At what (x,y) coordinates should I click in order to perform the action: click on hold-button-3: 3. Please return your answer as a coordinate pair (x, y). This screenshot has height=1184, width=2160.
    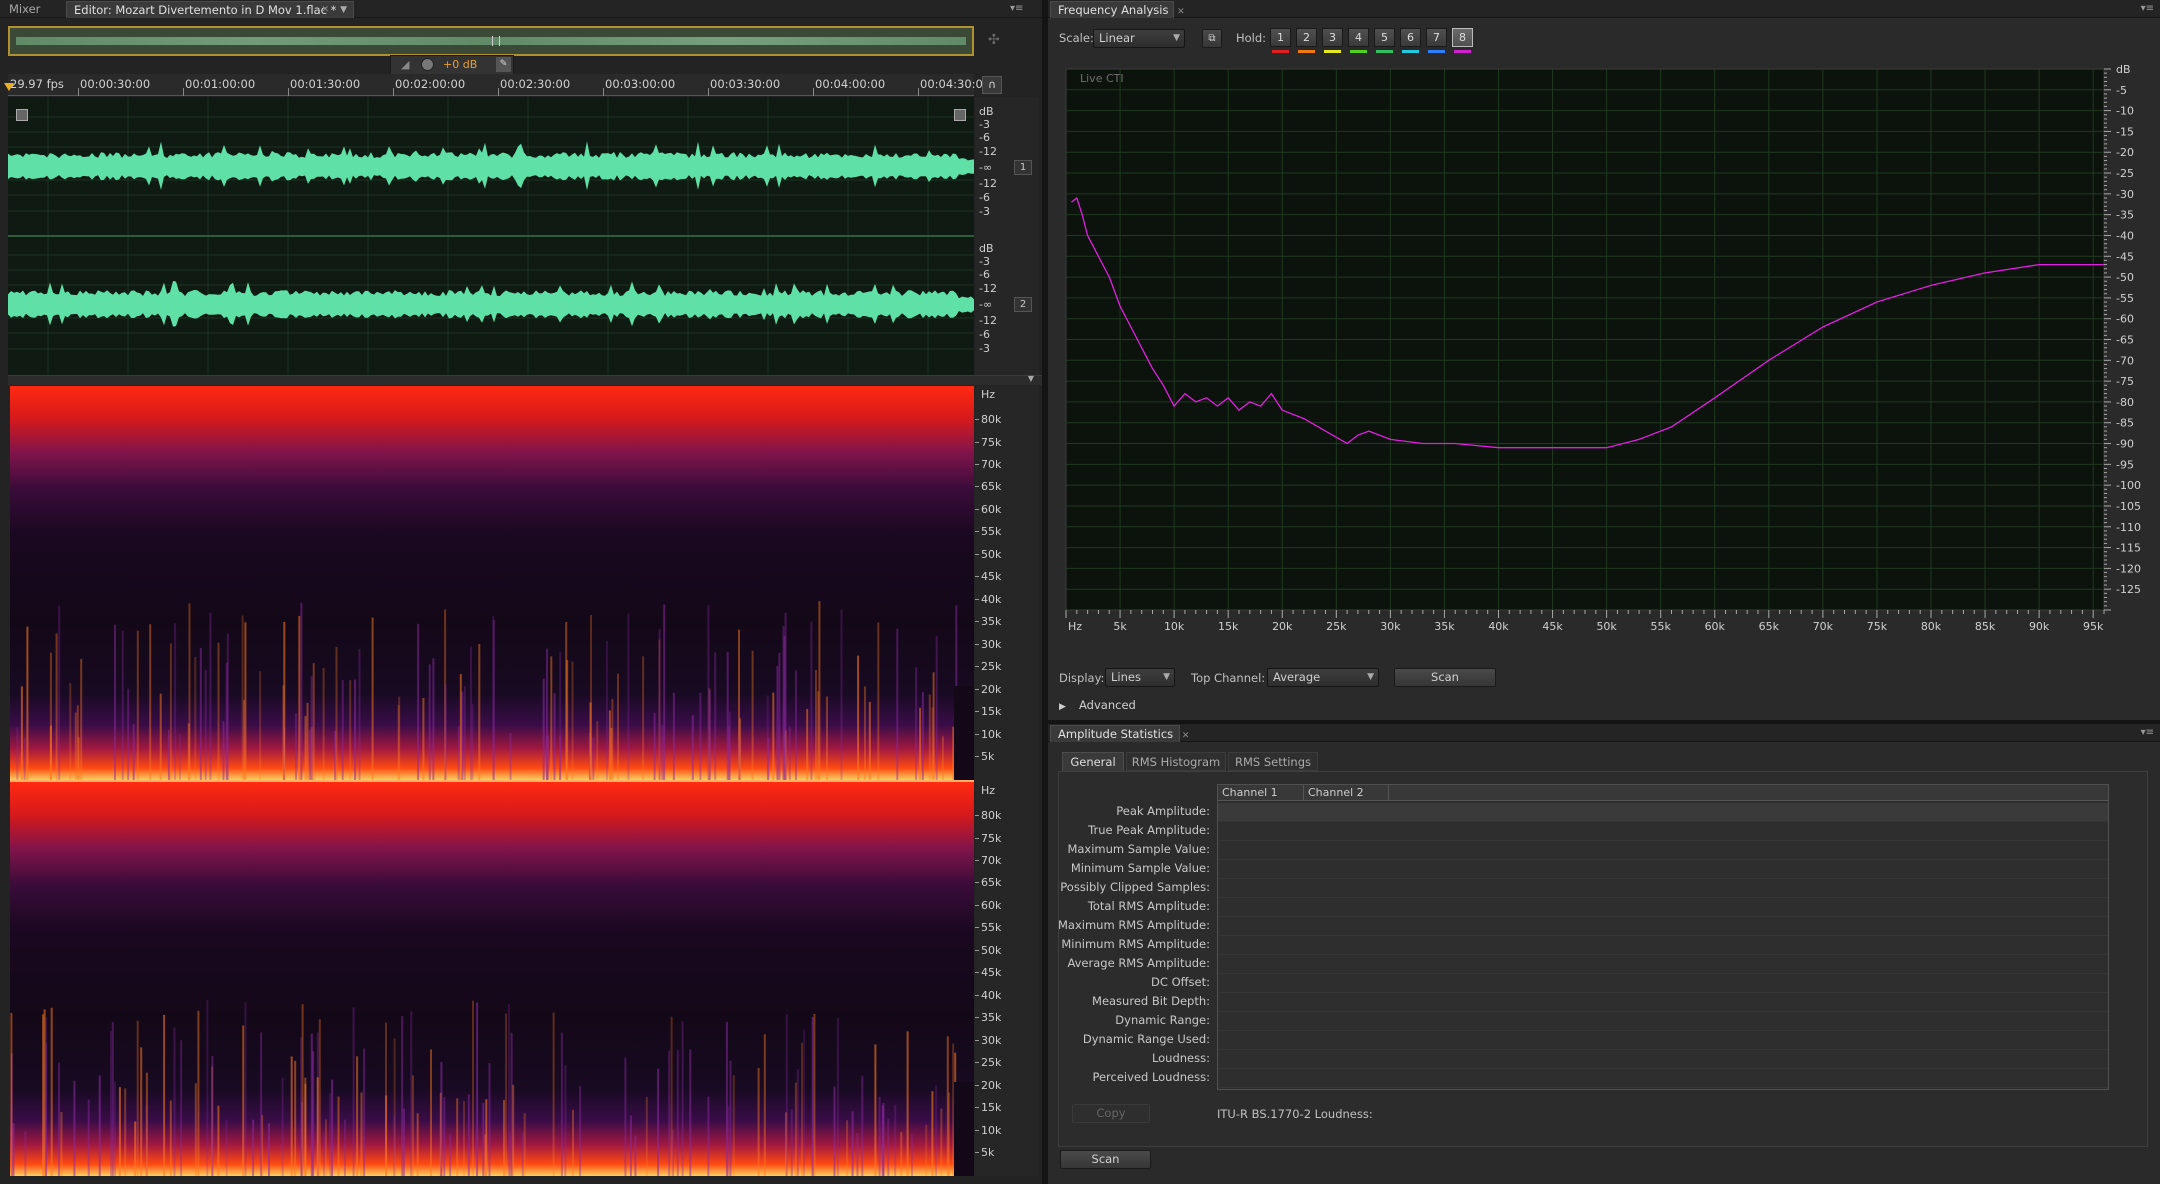
    Looking at the image, I should click on (1332, 40).